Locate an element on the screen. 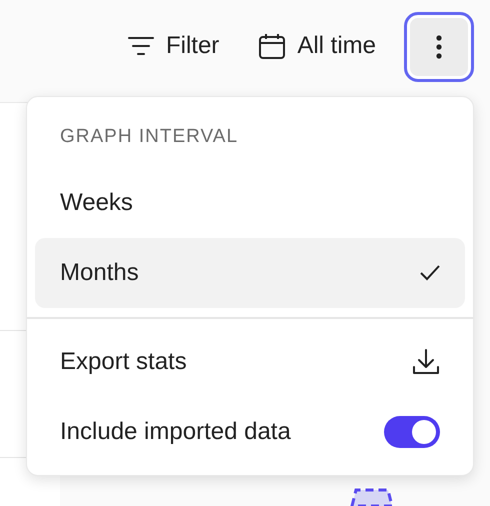  menu-item: Weeks is located at coordinates (250, 203).